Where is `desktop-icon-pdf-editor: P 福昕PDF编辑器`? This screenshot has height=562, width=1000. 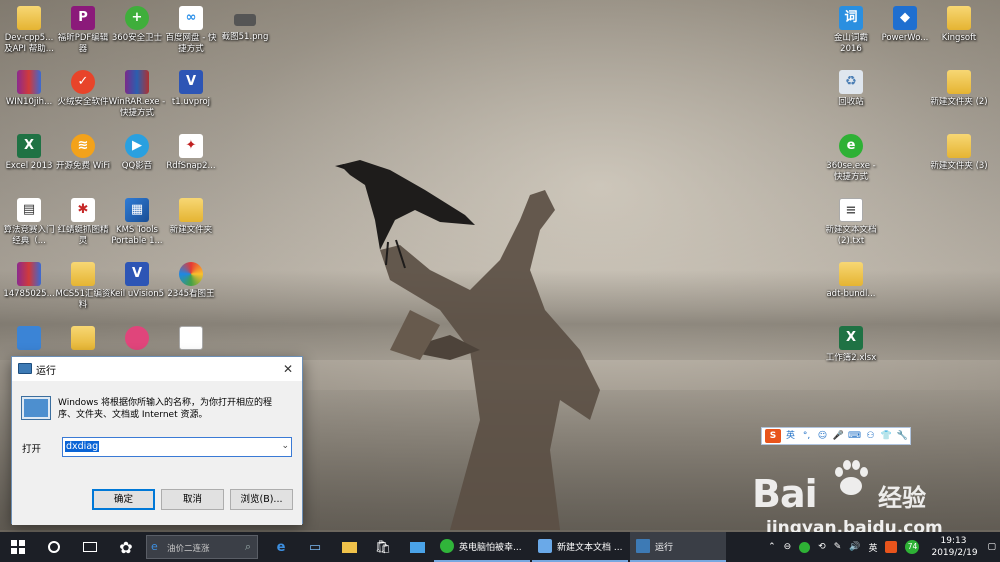 desktop-icon-pdf-editor: P 福昕PDF编辑器 is located at coordinates (83, 30).